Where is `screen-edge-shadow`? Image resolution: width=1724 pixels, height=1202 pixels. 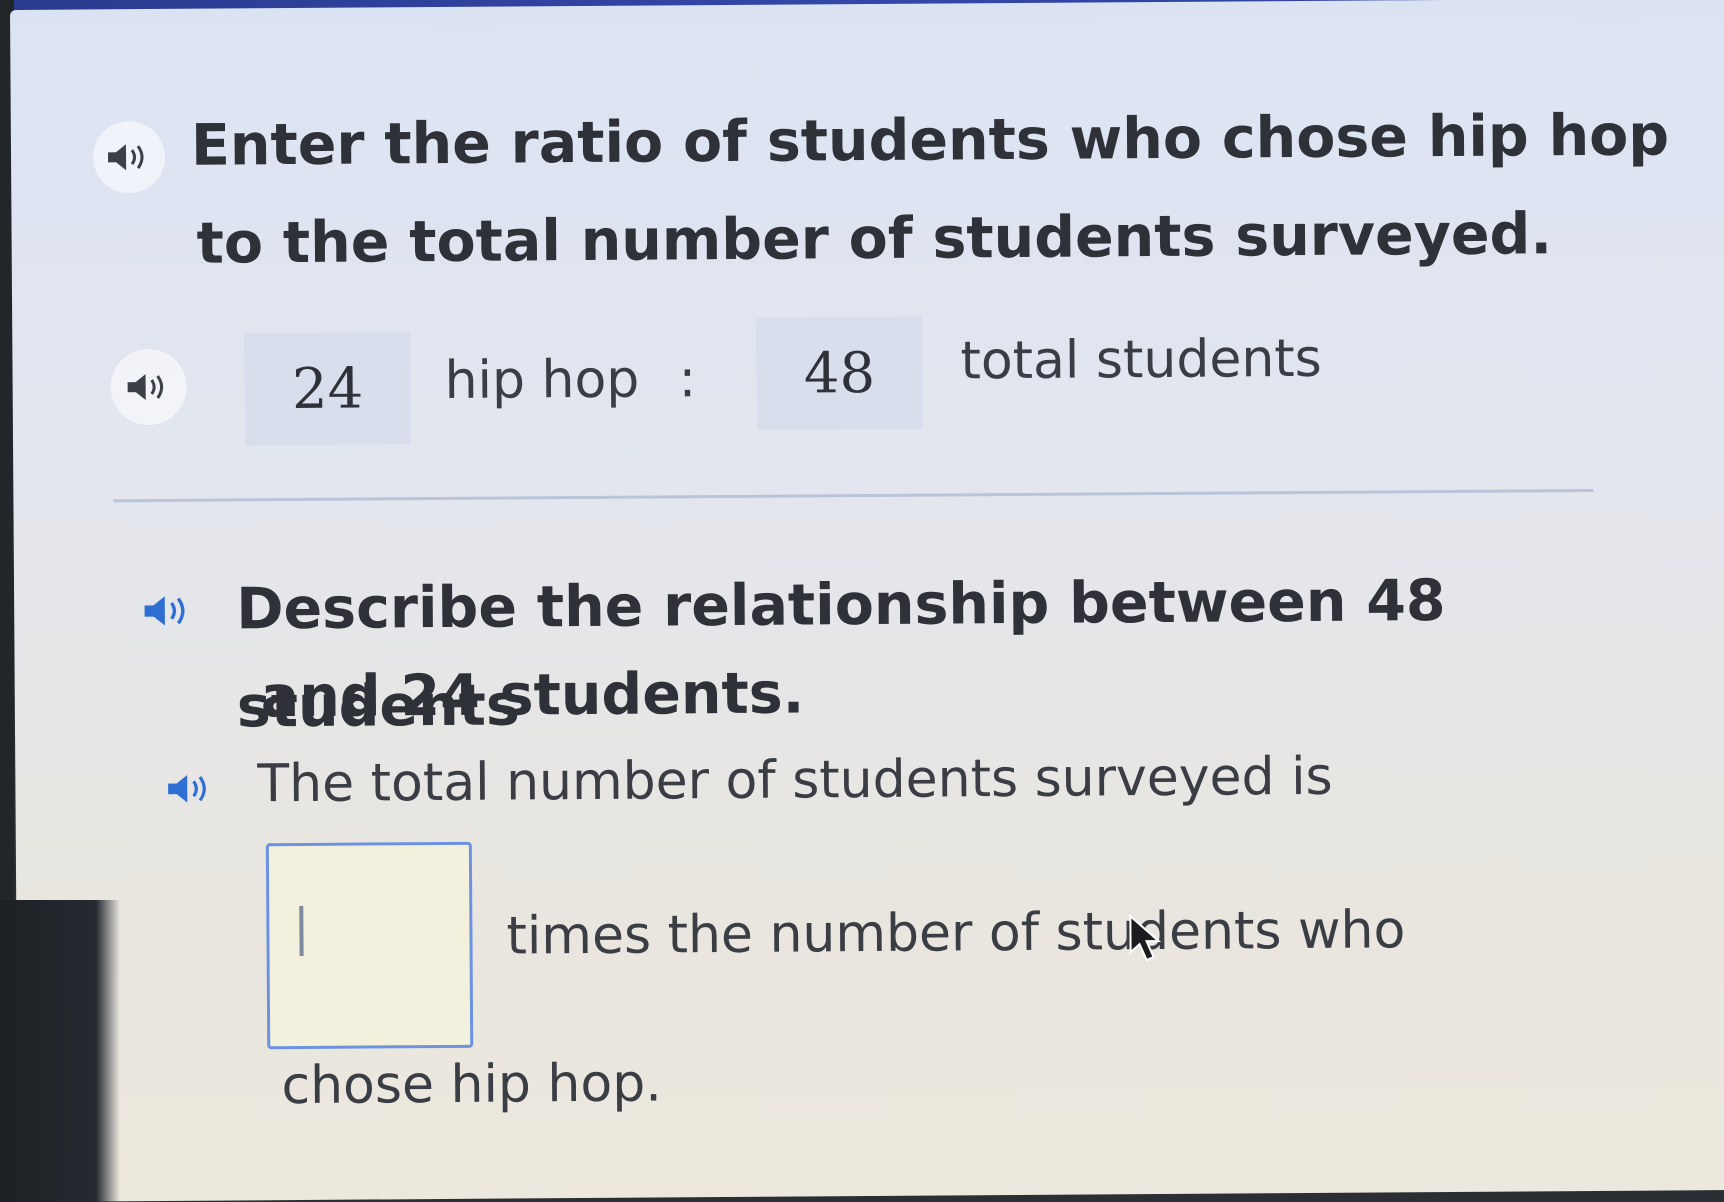
screen-edge-shadow is located at coordinates (60, 1051).